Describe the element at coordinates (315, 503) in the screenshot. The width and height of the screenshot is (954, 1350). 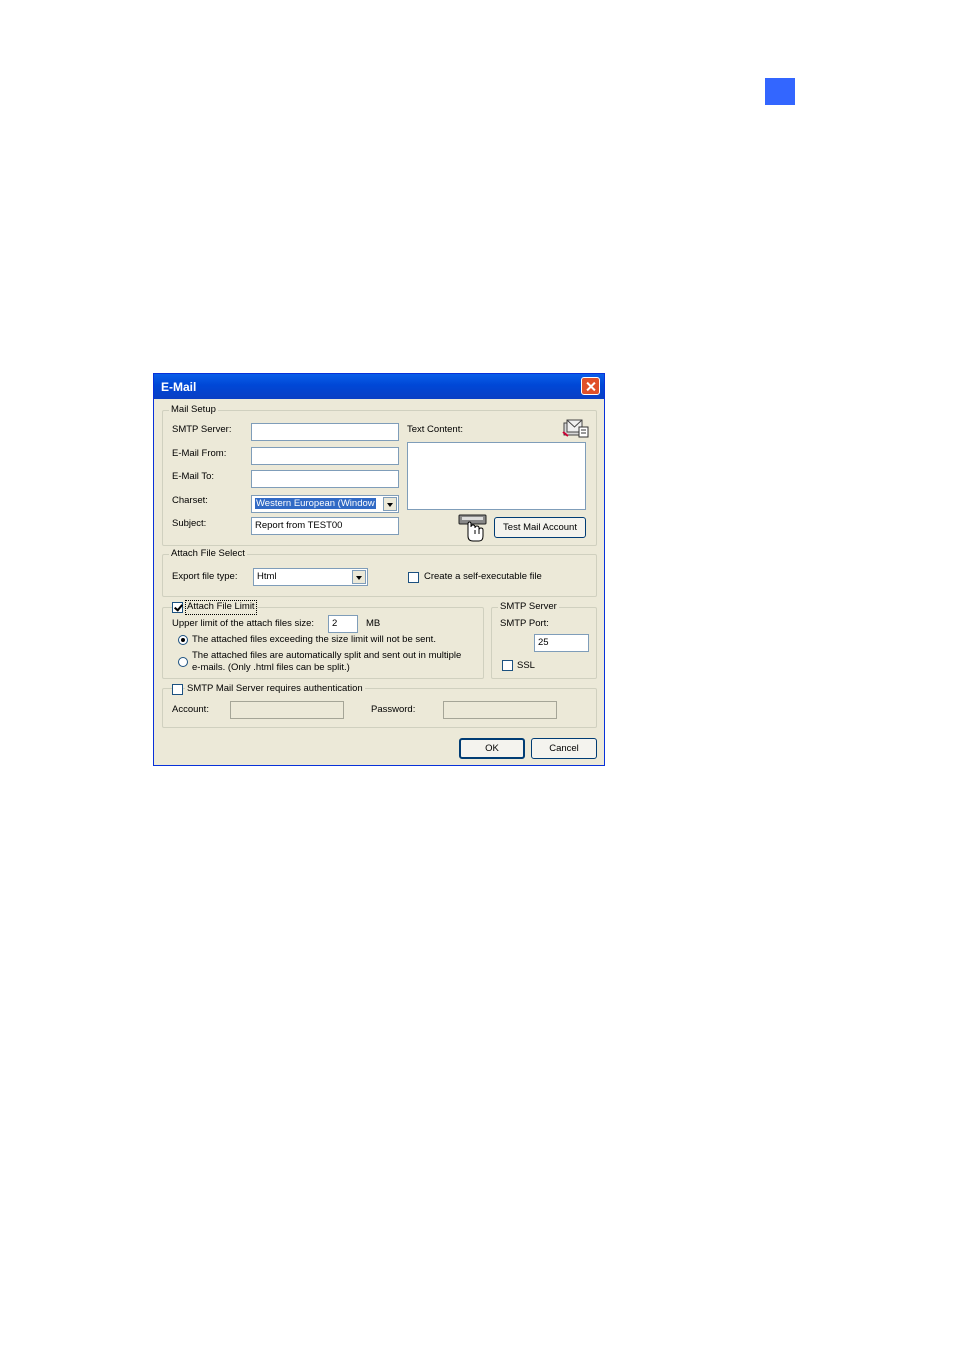
I see `charset-value: Western European (Window` at that location.